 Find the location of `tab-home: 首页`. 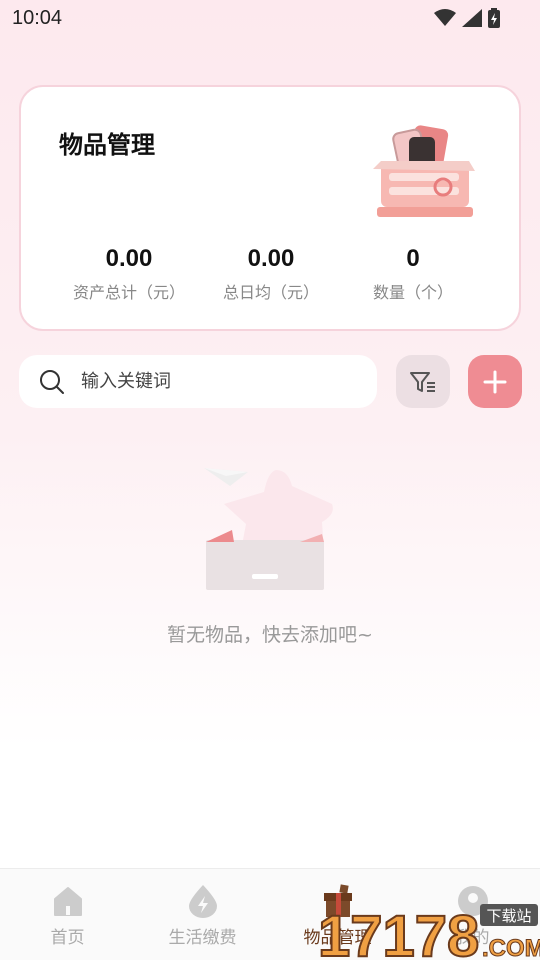

tab-home: 首页 is located at coordinates (67, 915).